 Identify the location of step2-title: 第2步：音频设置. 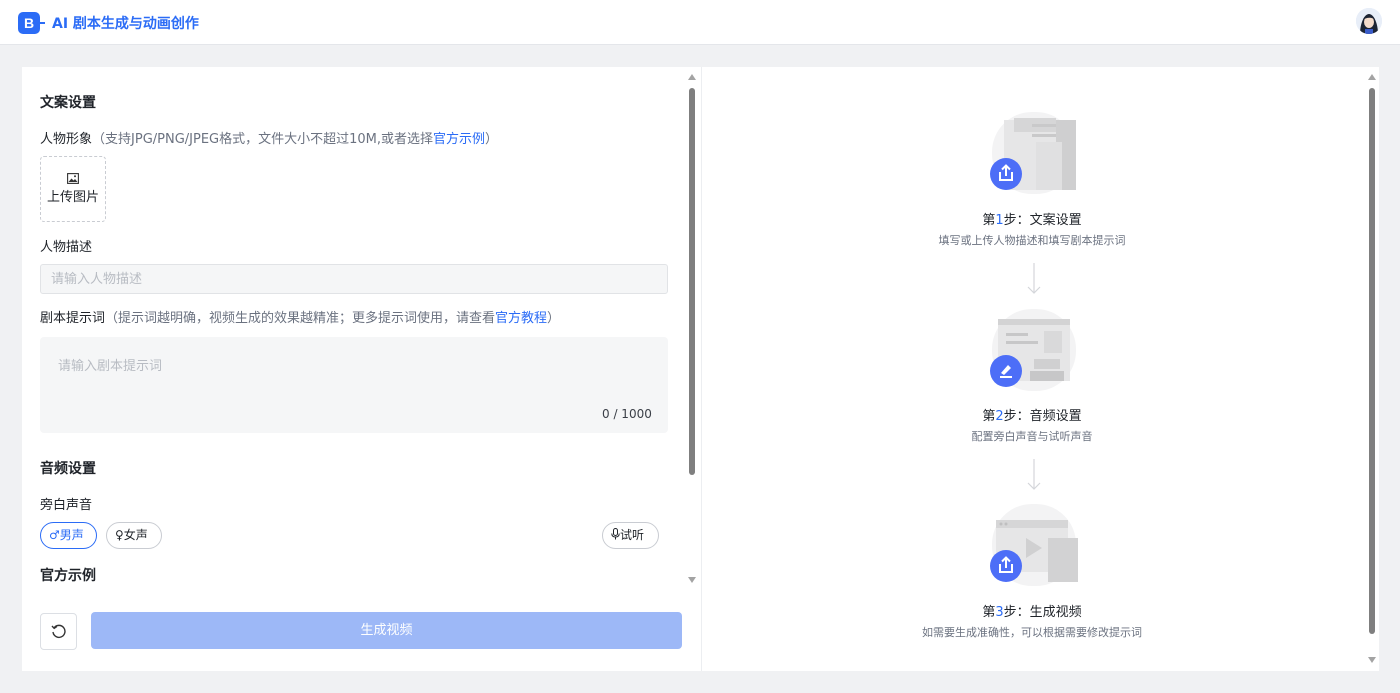
(1032, 414).